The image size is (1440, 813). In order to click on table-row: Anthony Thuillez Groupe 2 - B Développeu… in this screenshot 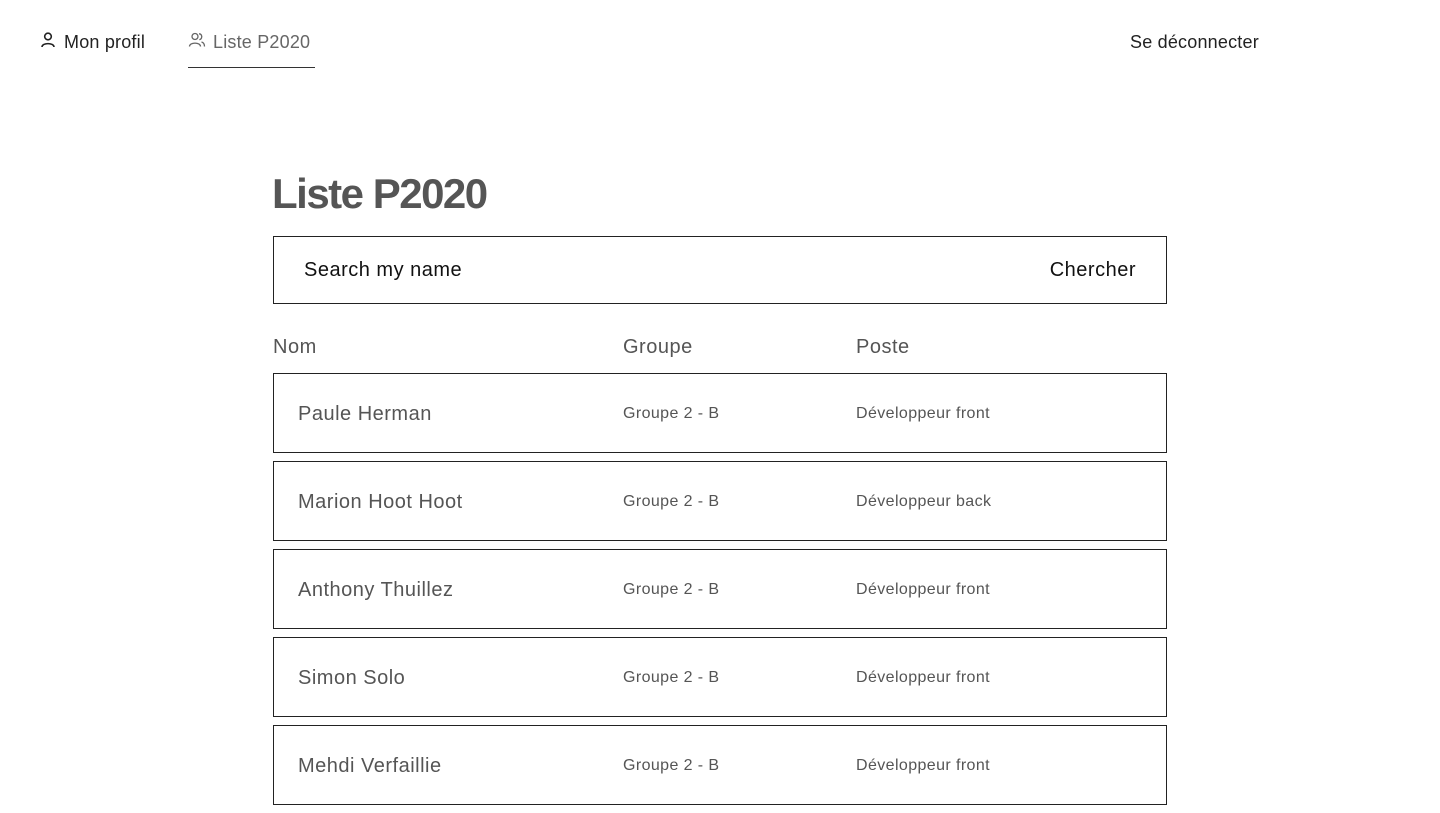, I will do `click(720, 589)`.